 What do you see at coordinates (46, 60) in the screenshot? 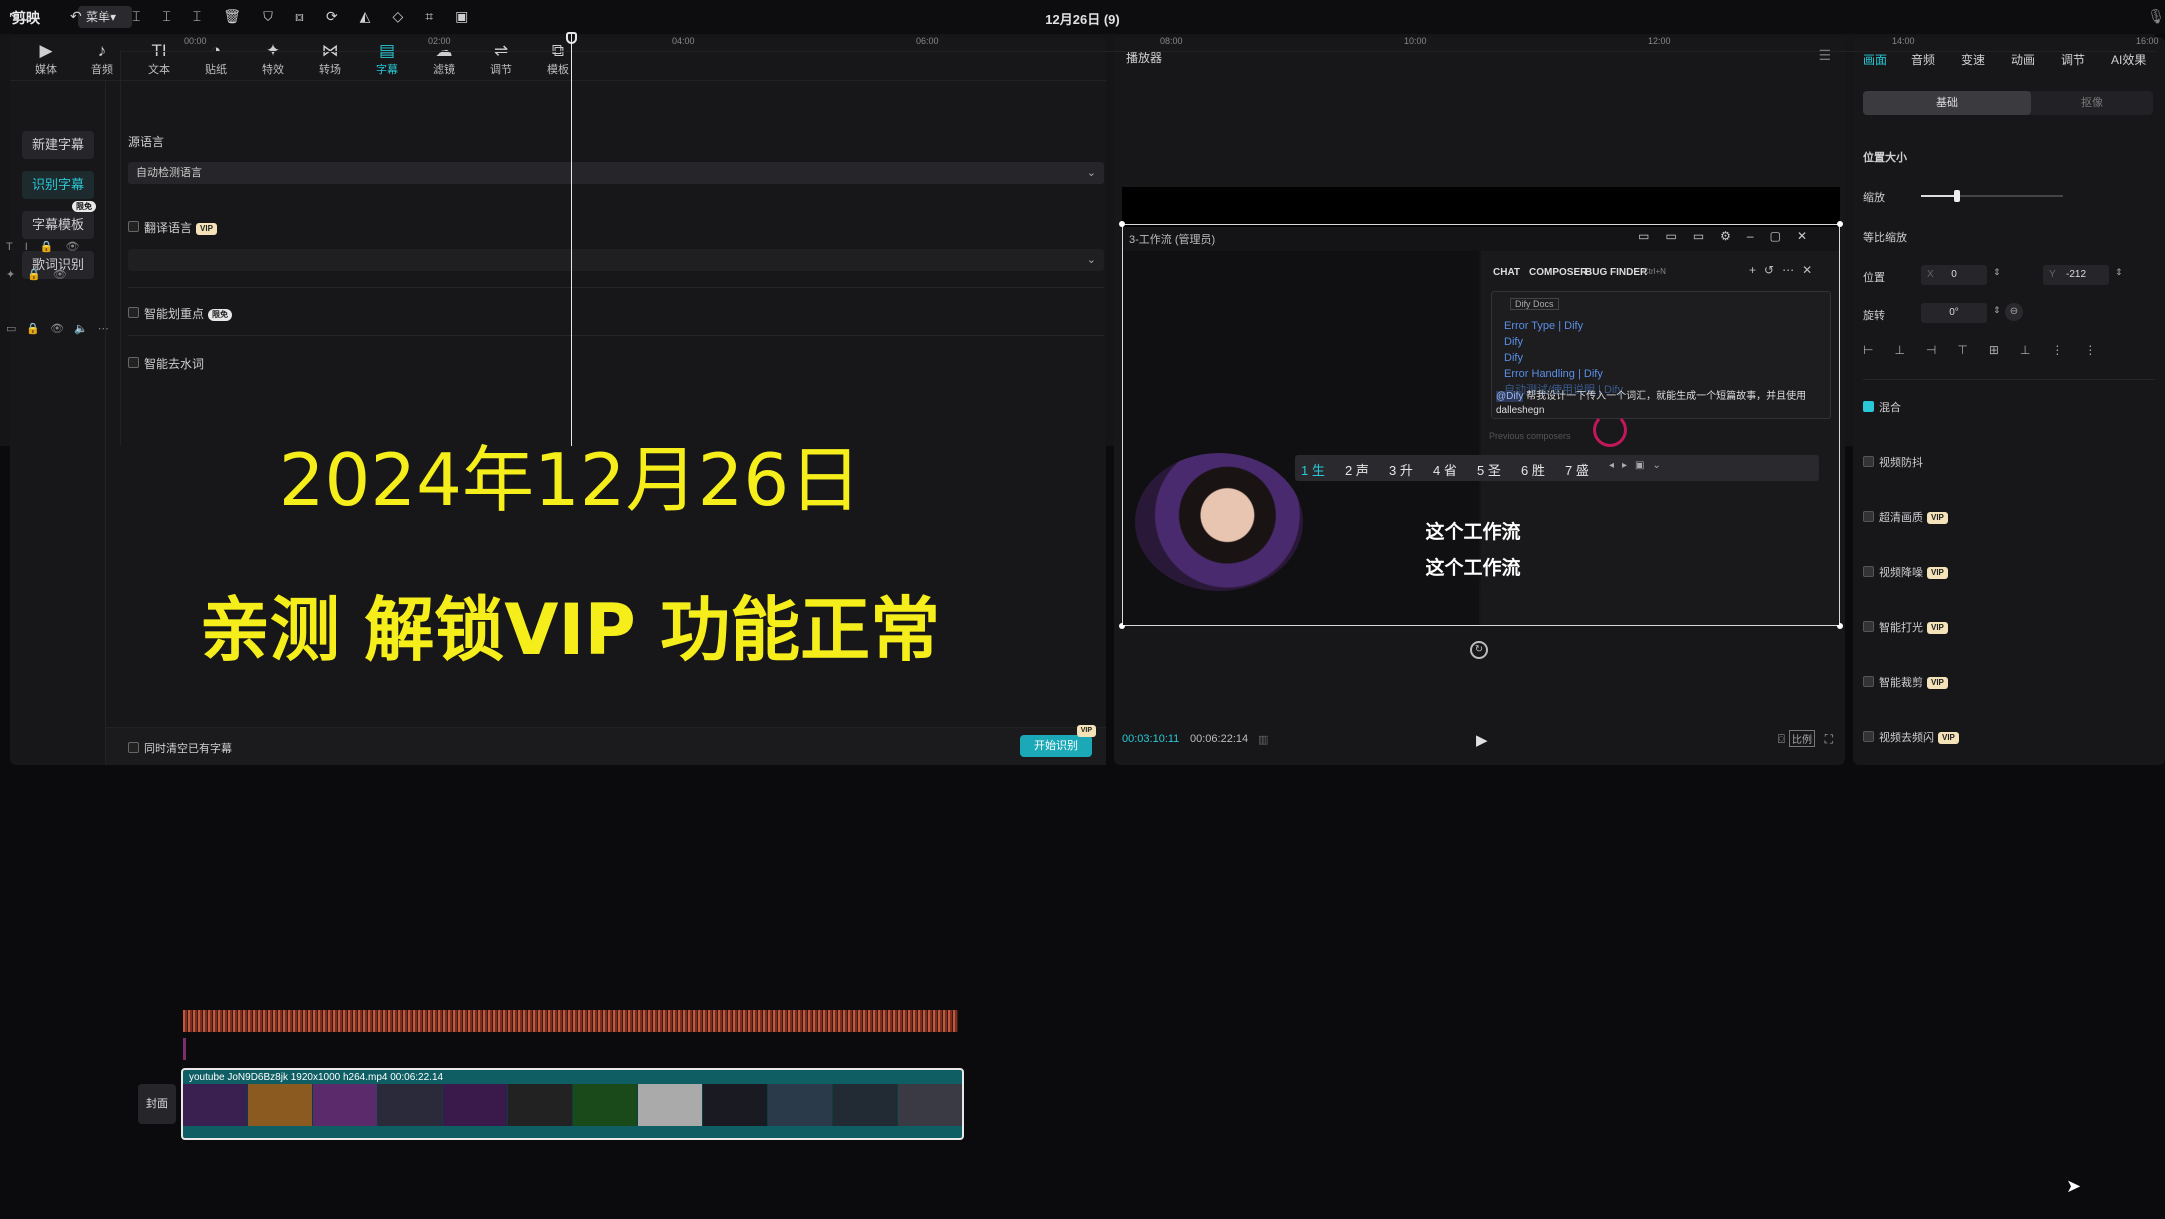
I see `tool-media: ▶ 媒体` at bounding box center [46, 60].